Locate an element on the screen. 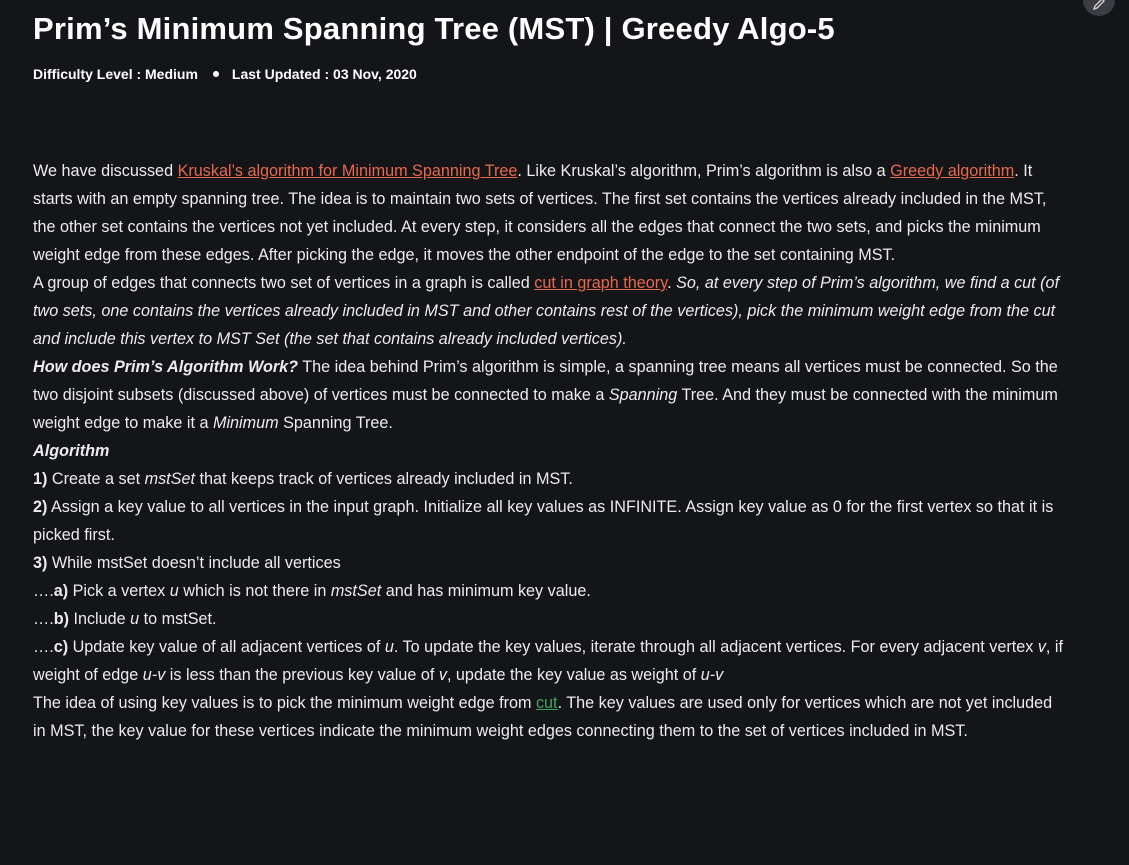 The height and width of the screenshot is (865, 1129). cut-link: cut is located at coordinates (547, 703).